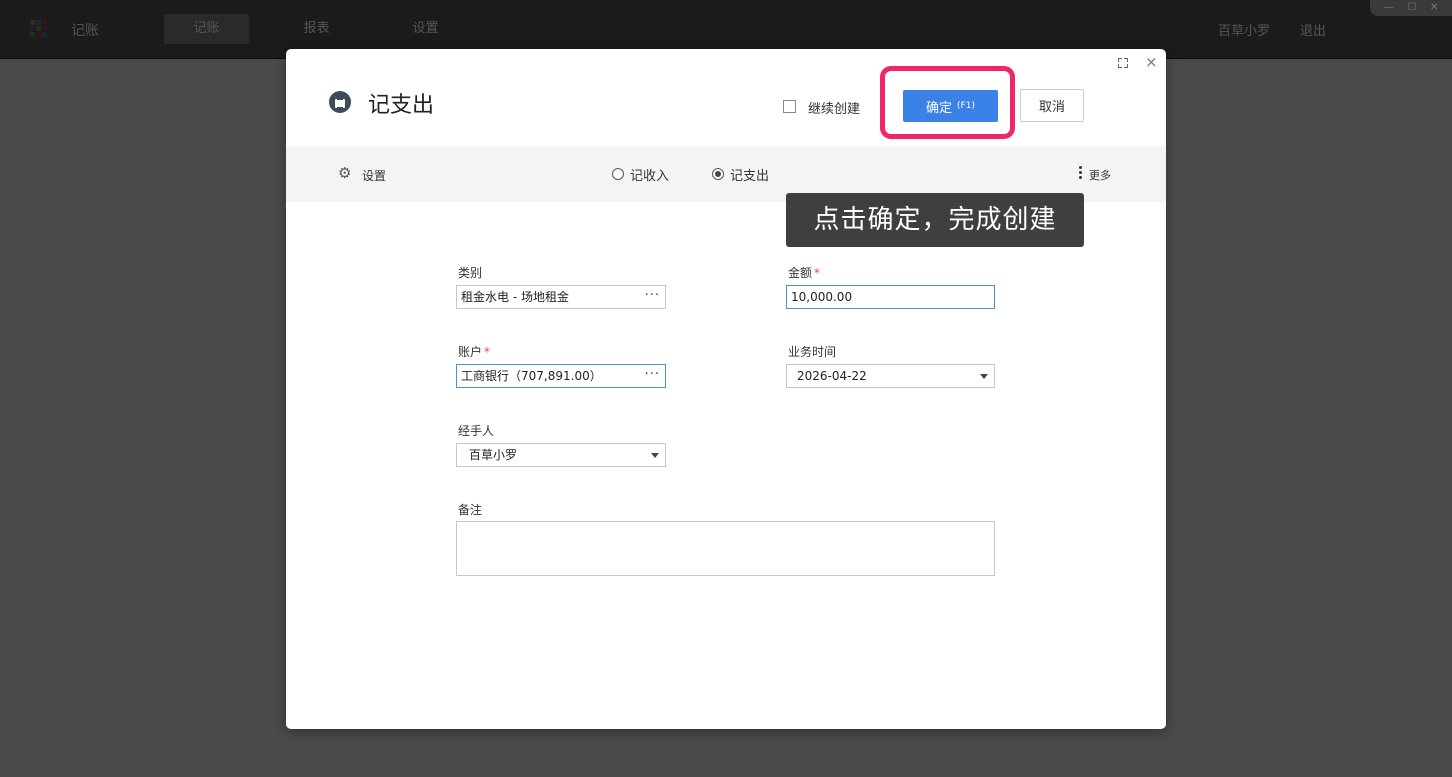 This screenshot has height=777, width=1452. What do you see at coordinates (531, 376) in the screenshot?
I see `account-value: 工商银行（707,891.00）` at bounding box center [531, 376].